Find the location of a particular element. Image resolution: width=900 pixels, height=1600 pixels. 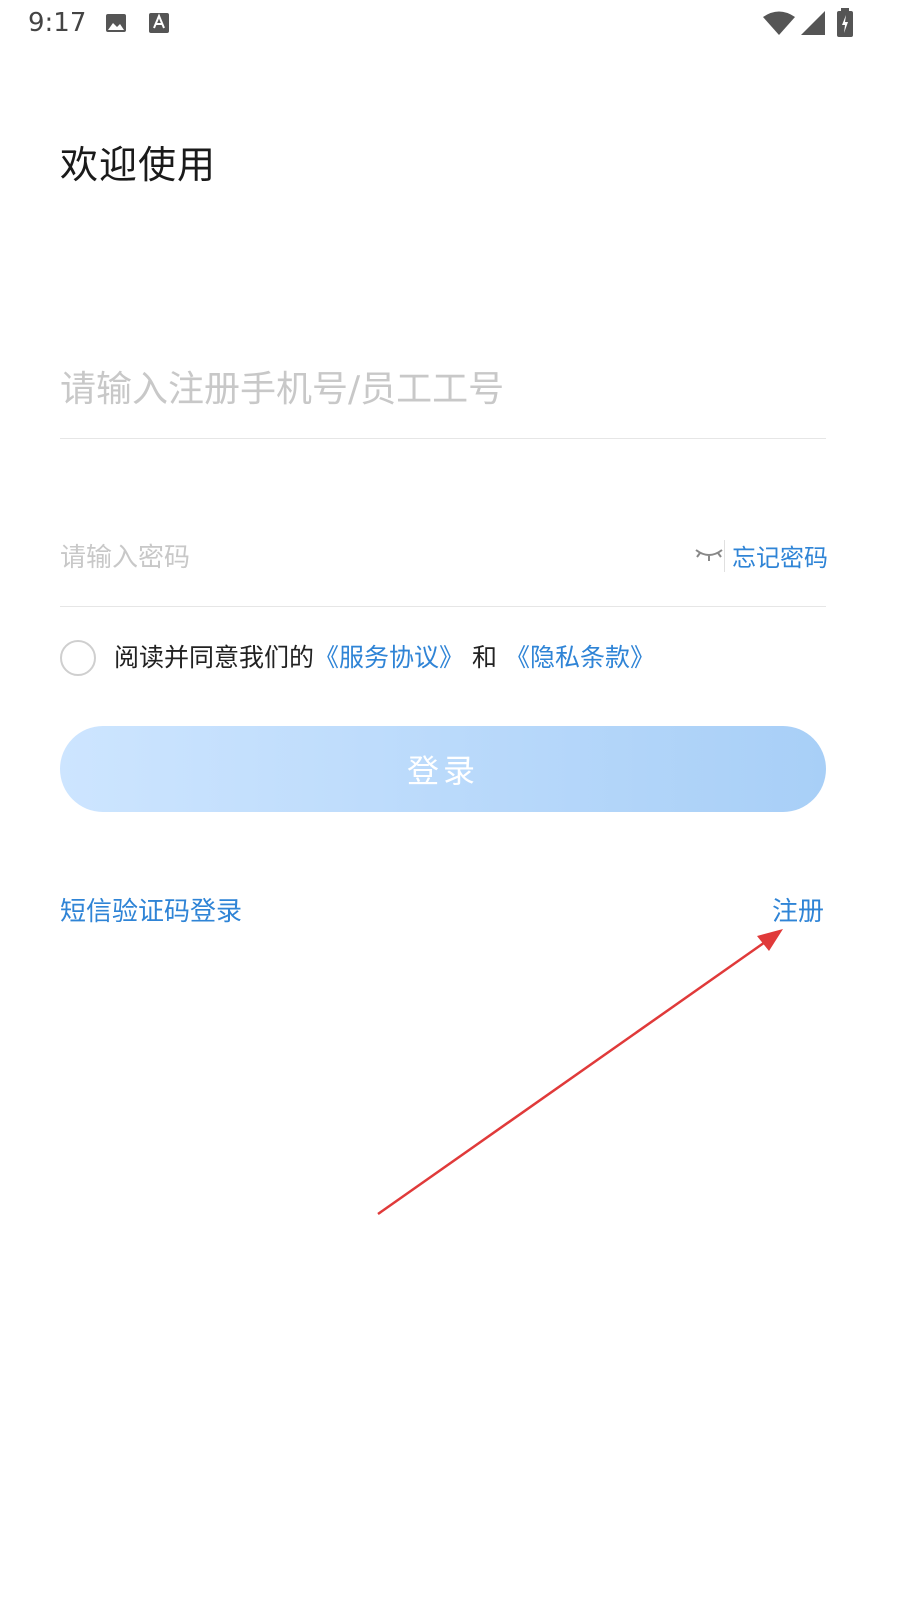

agreement-prefix: 阅读并同意我们的 is located at coordinates (214, 657).